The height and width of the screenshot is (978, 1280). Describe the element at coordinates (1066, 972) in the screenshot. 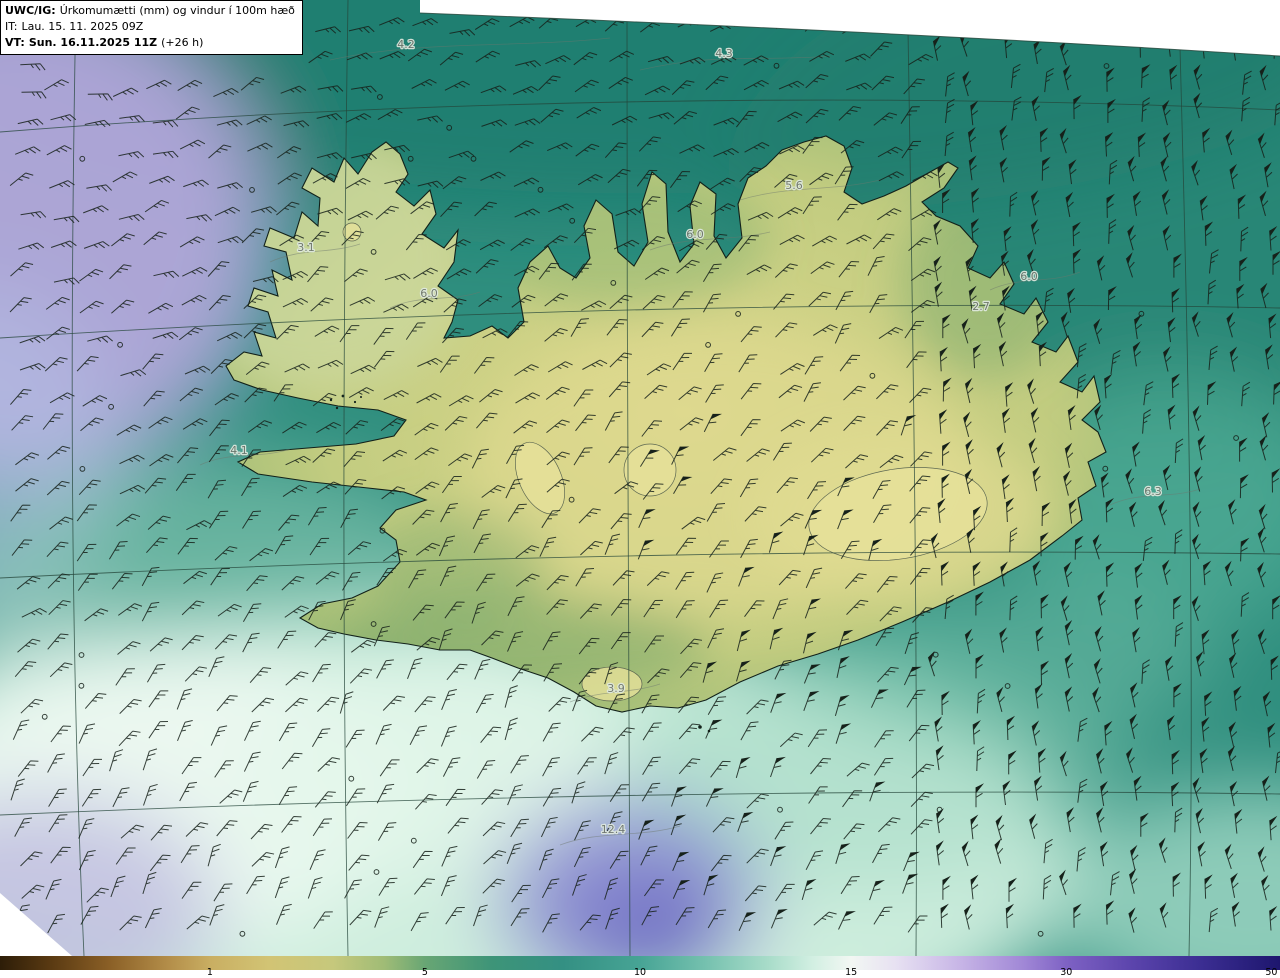

I see `colorbar-tick-label: 30` at that location.